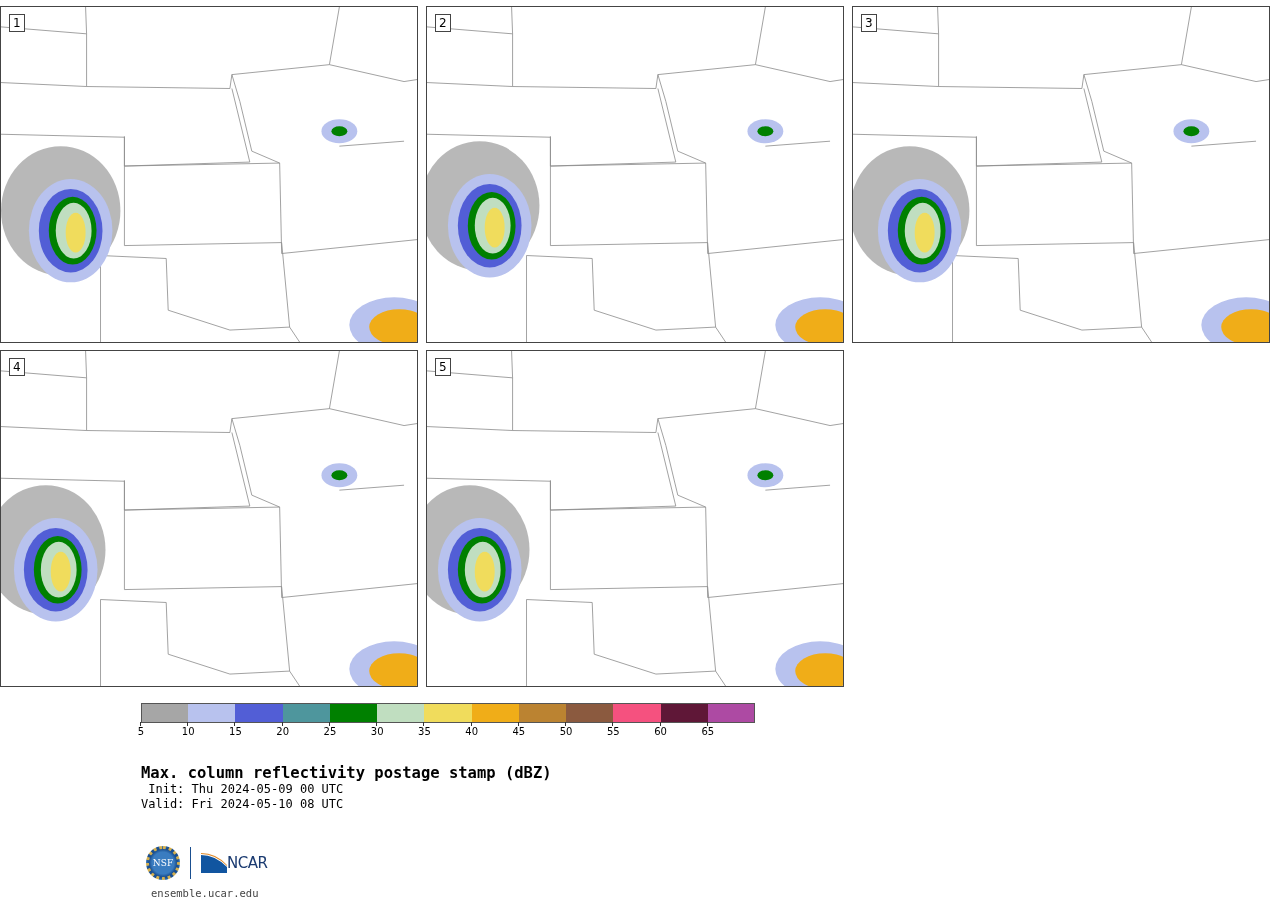 The width and height of the screenshot is (1280, 901). Describe the element at coordinates (17, 23) in the screenshot. I see `panel-number: 1` at that location.